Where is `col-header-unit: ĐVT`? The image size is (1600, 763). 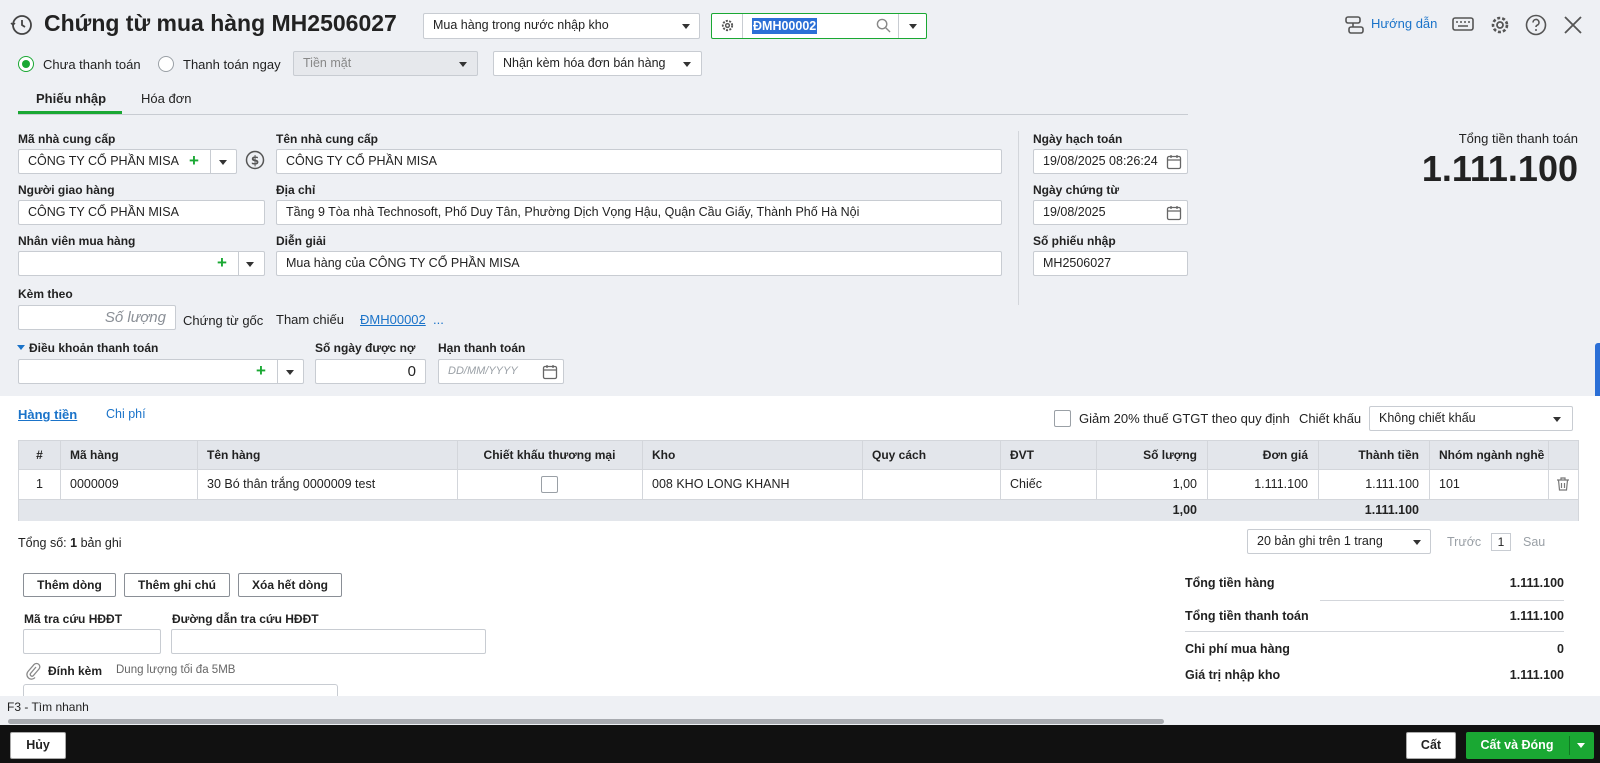
col-header-unit: ĐVT is located at coordinates (1022, 455).